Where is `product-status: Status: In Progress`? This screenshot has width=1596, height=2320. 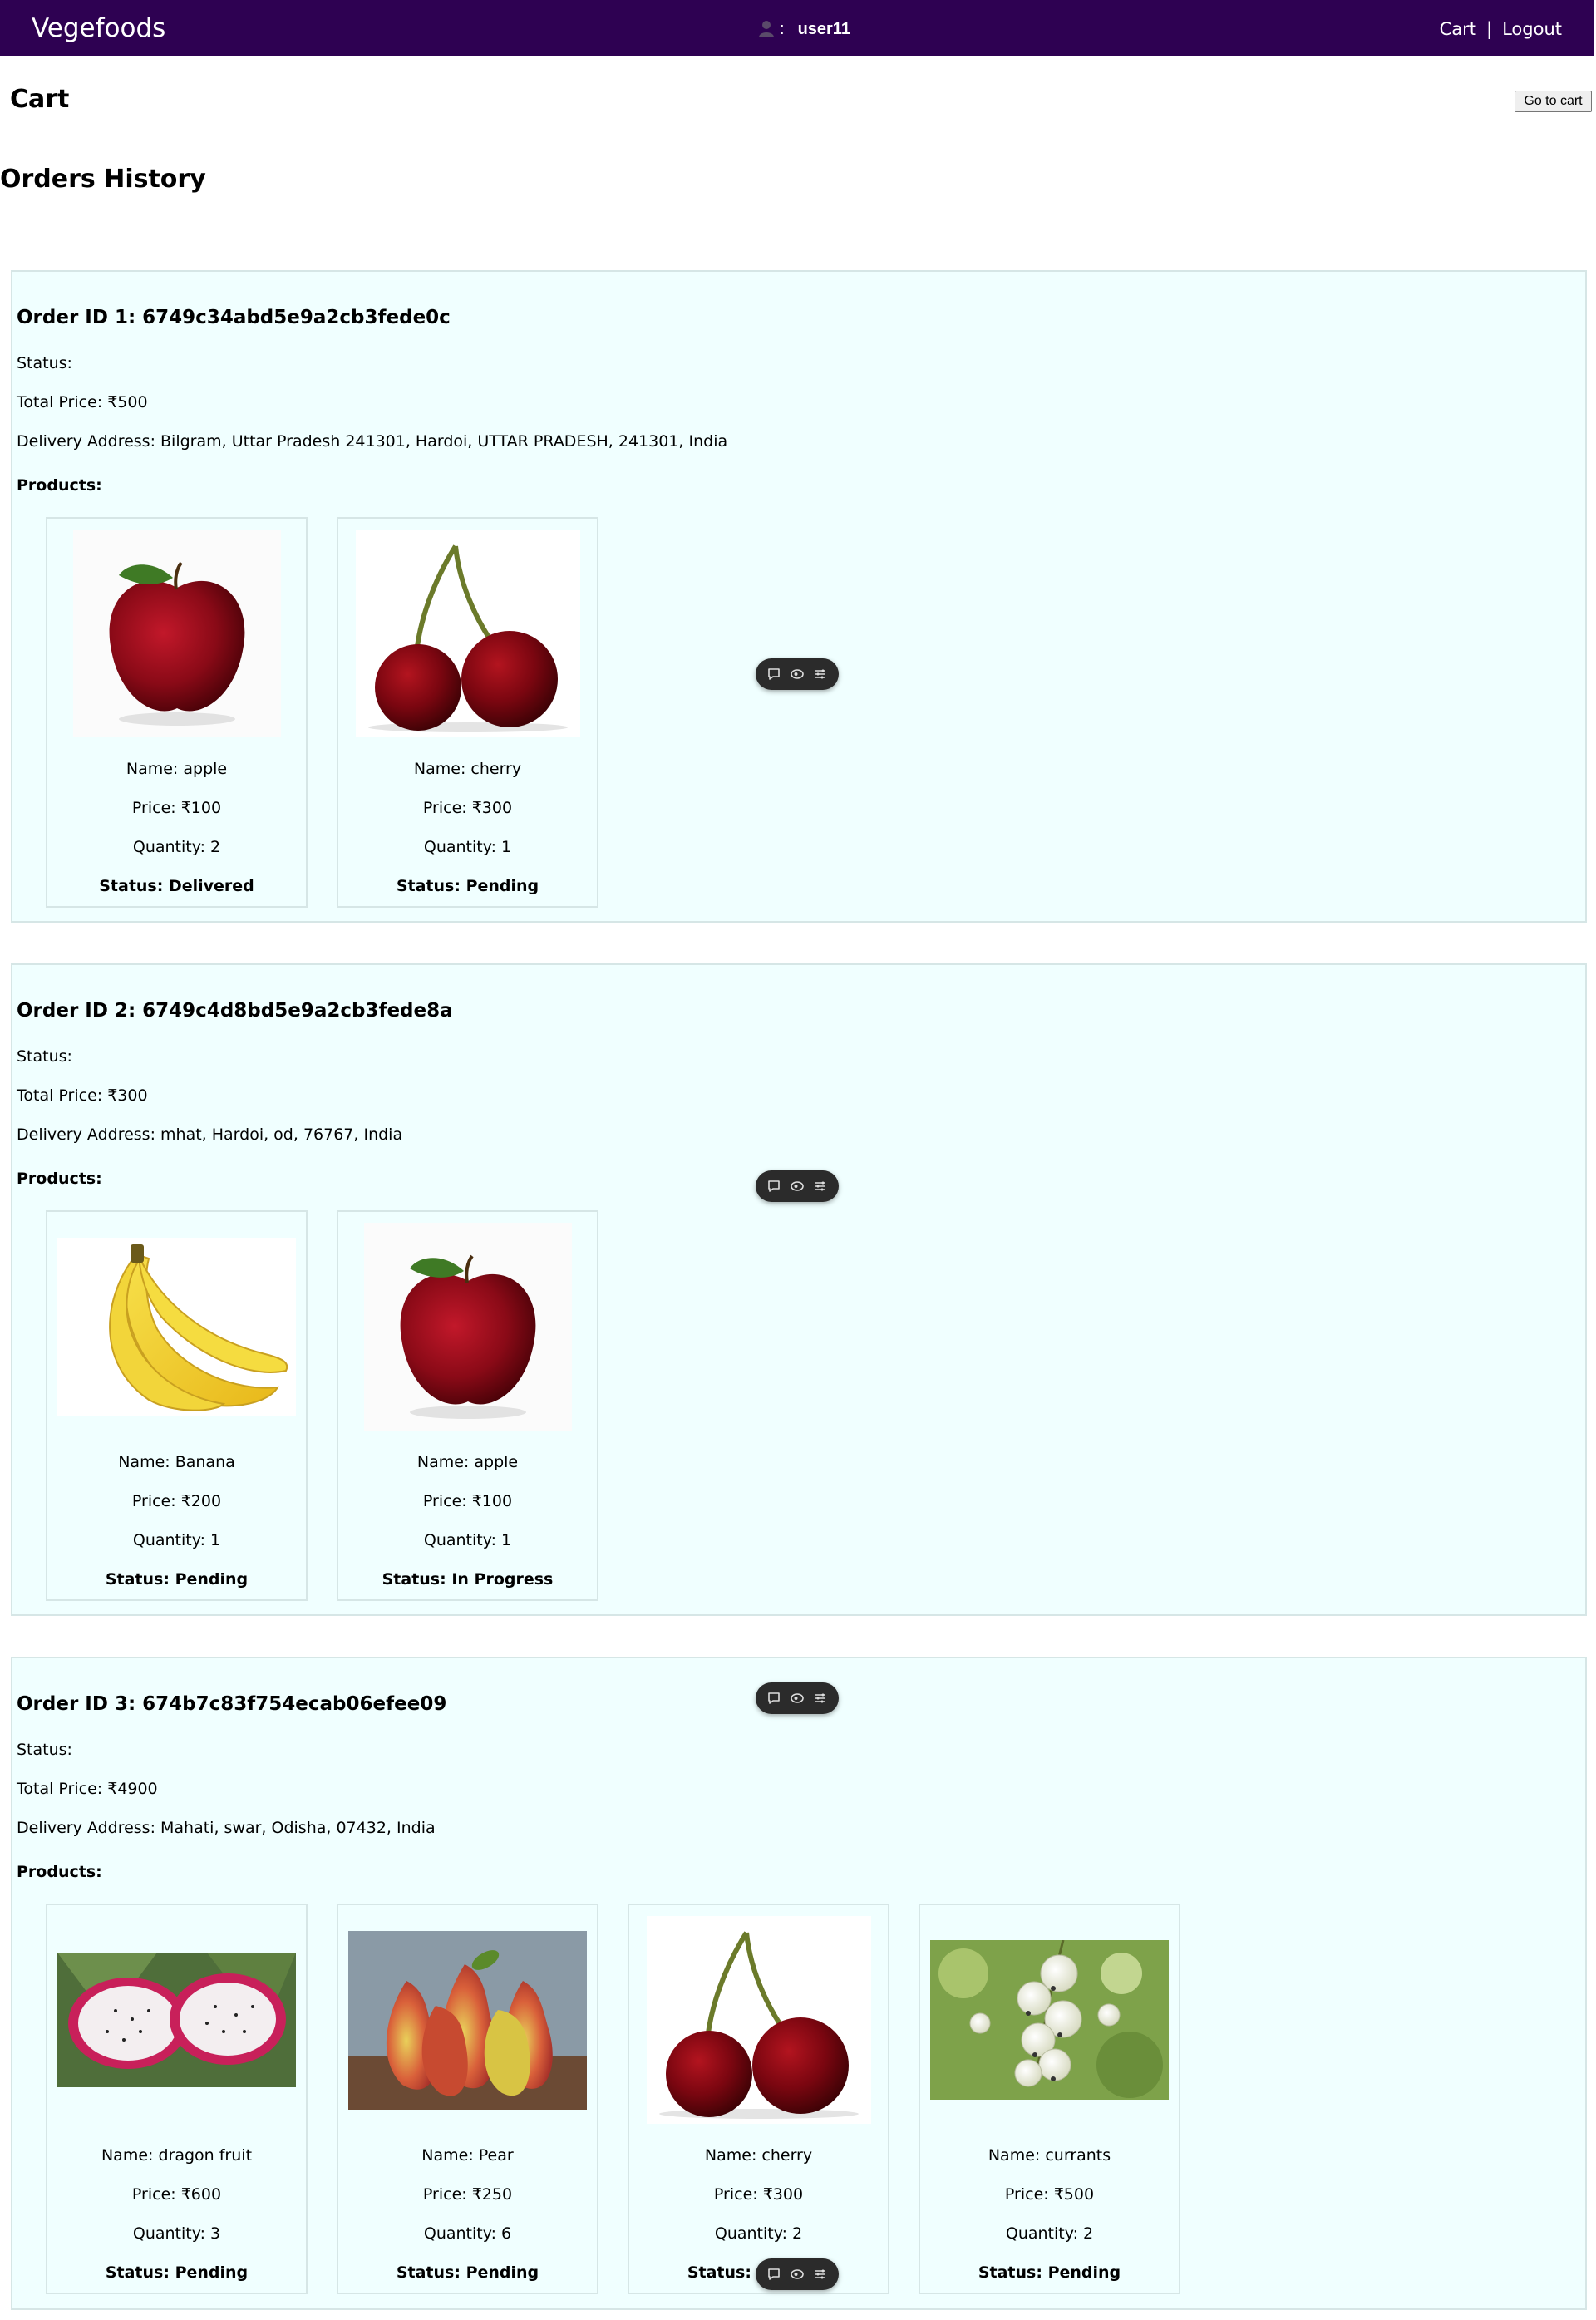
product-status: Status: In Progress is located at coordinates (468, 1579).